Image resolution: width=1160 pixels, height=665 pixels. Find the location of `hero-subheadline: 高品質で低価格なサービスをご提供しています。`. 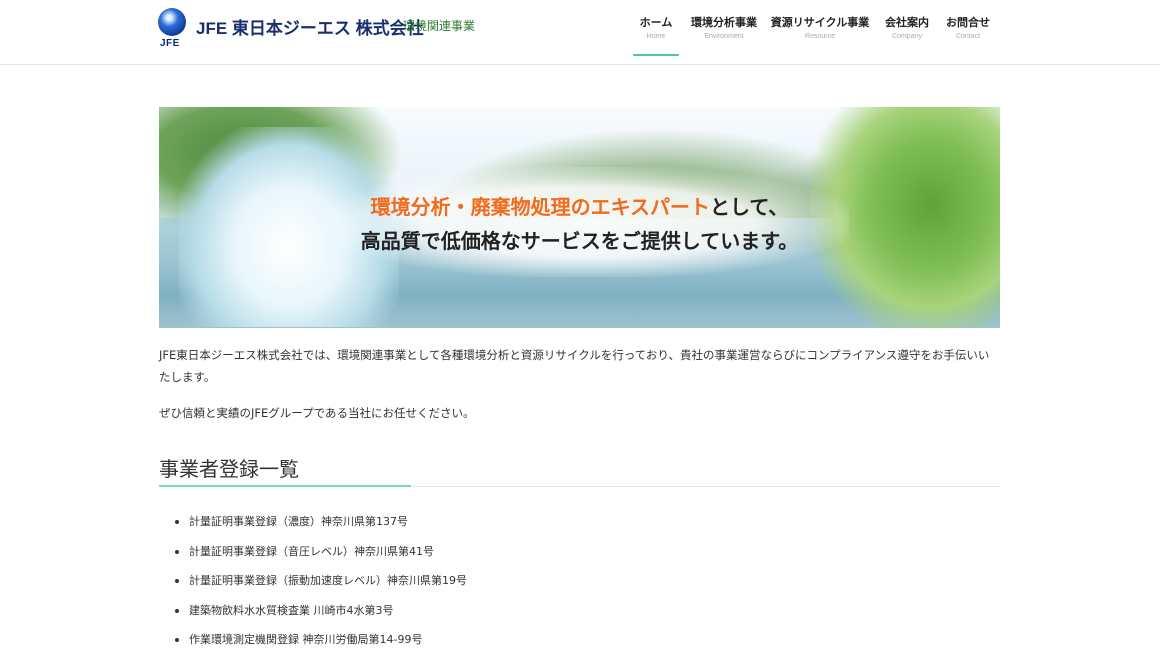

hero-subheadline: 高品質で低価格なサービスをご提供しています。 is located at coordinates (579, 241).